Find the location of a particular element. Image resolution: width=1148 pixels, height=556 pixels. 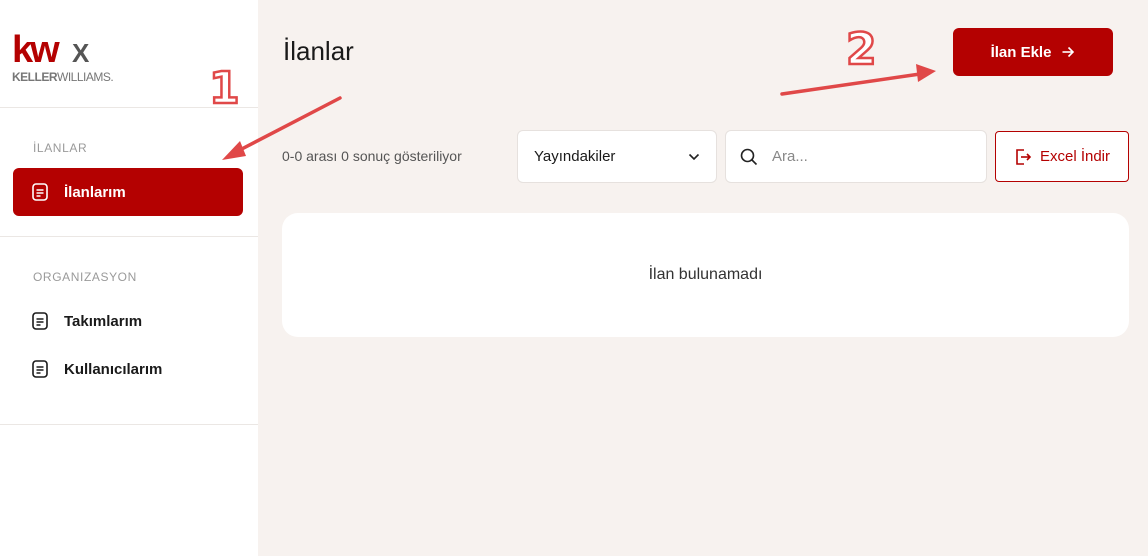

empty-state-message: İlan bulunamadı is located at coordinates (705, 274).